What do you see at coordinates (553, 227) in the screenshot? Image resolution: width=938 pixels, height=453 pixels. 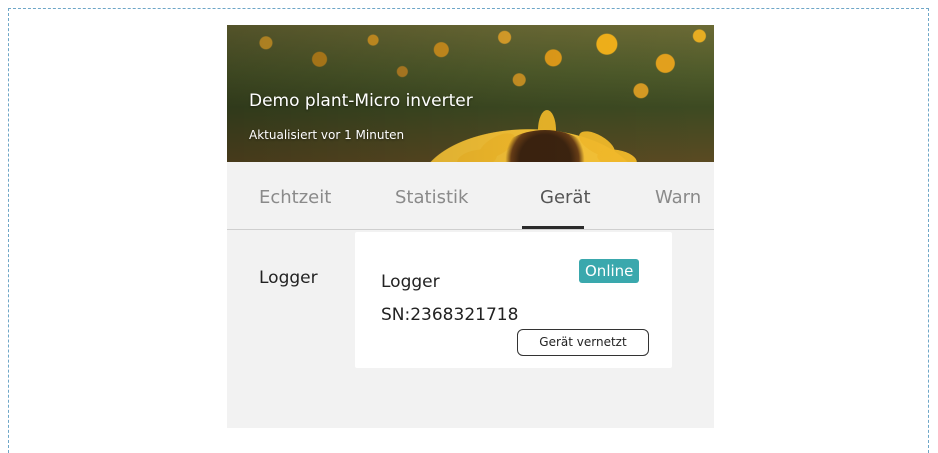 I see `active-tab-indicator` at bounding box center [553, 227].